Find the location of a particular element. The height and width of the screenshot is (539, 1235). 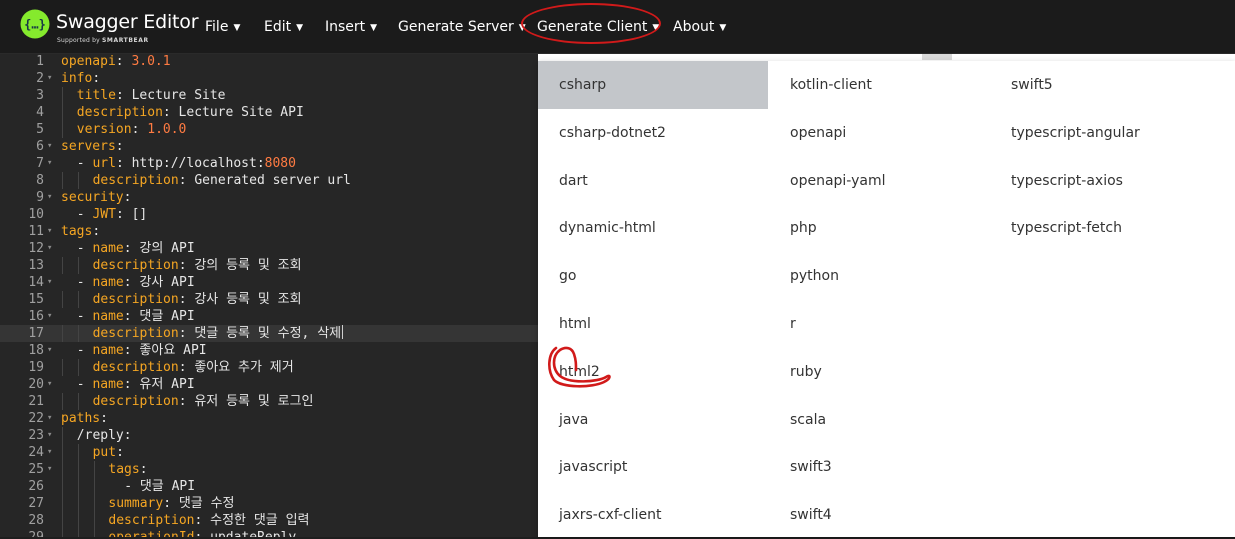

line-number: 14 is located at coordinates (36, 282).